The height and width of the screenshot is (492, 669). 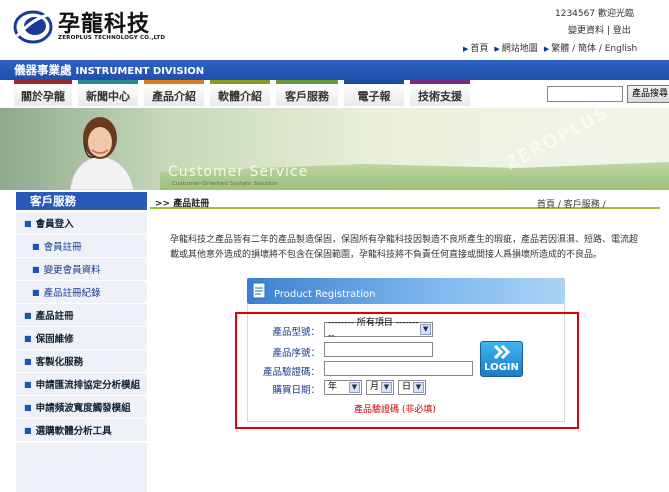 I want to click on month-select: 月 ▼, so click(x=380, y=387).